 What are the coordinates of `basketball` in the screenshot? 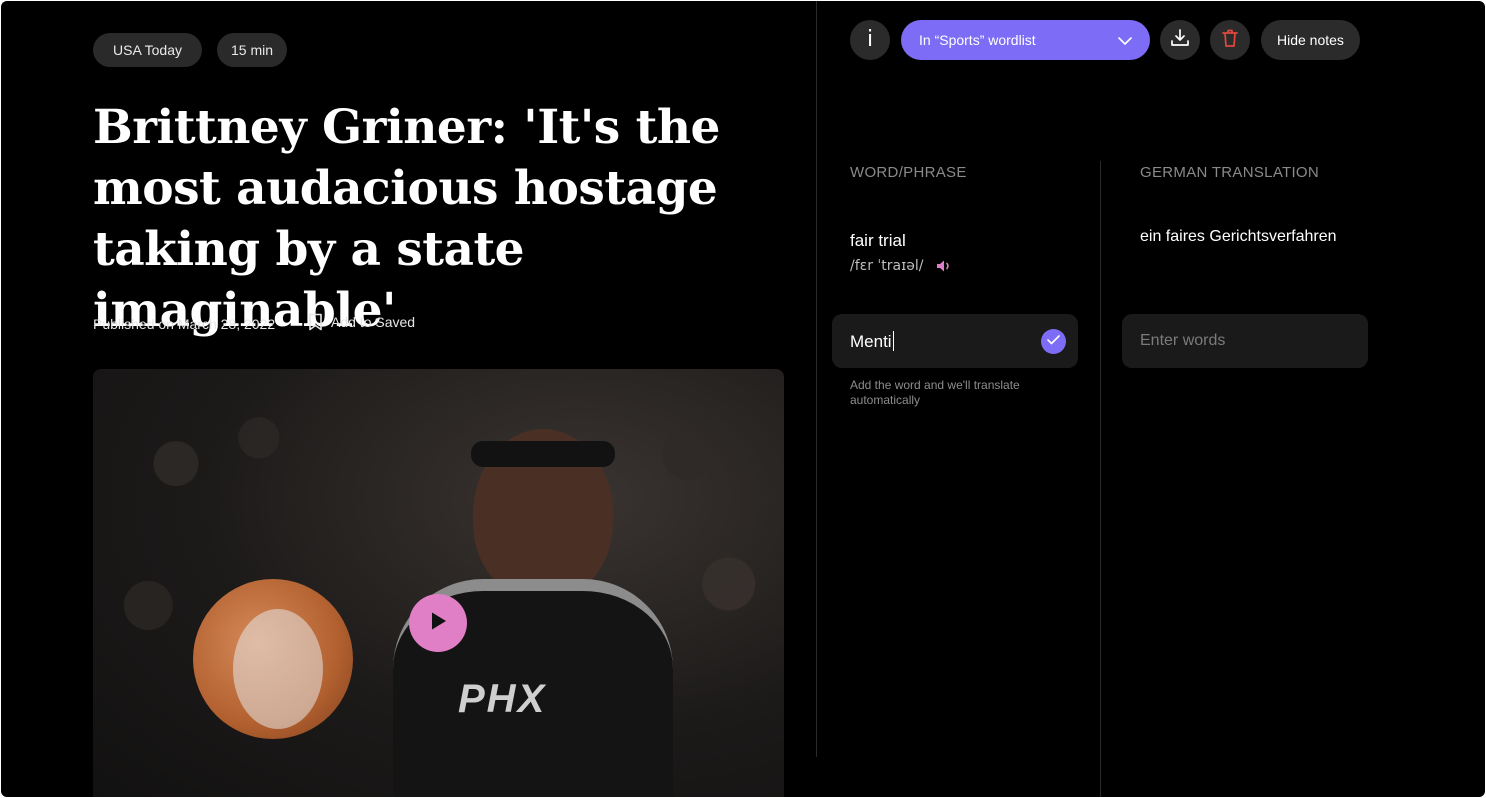 It's located at (273, 659).